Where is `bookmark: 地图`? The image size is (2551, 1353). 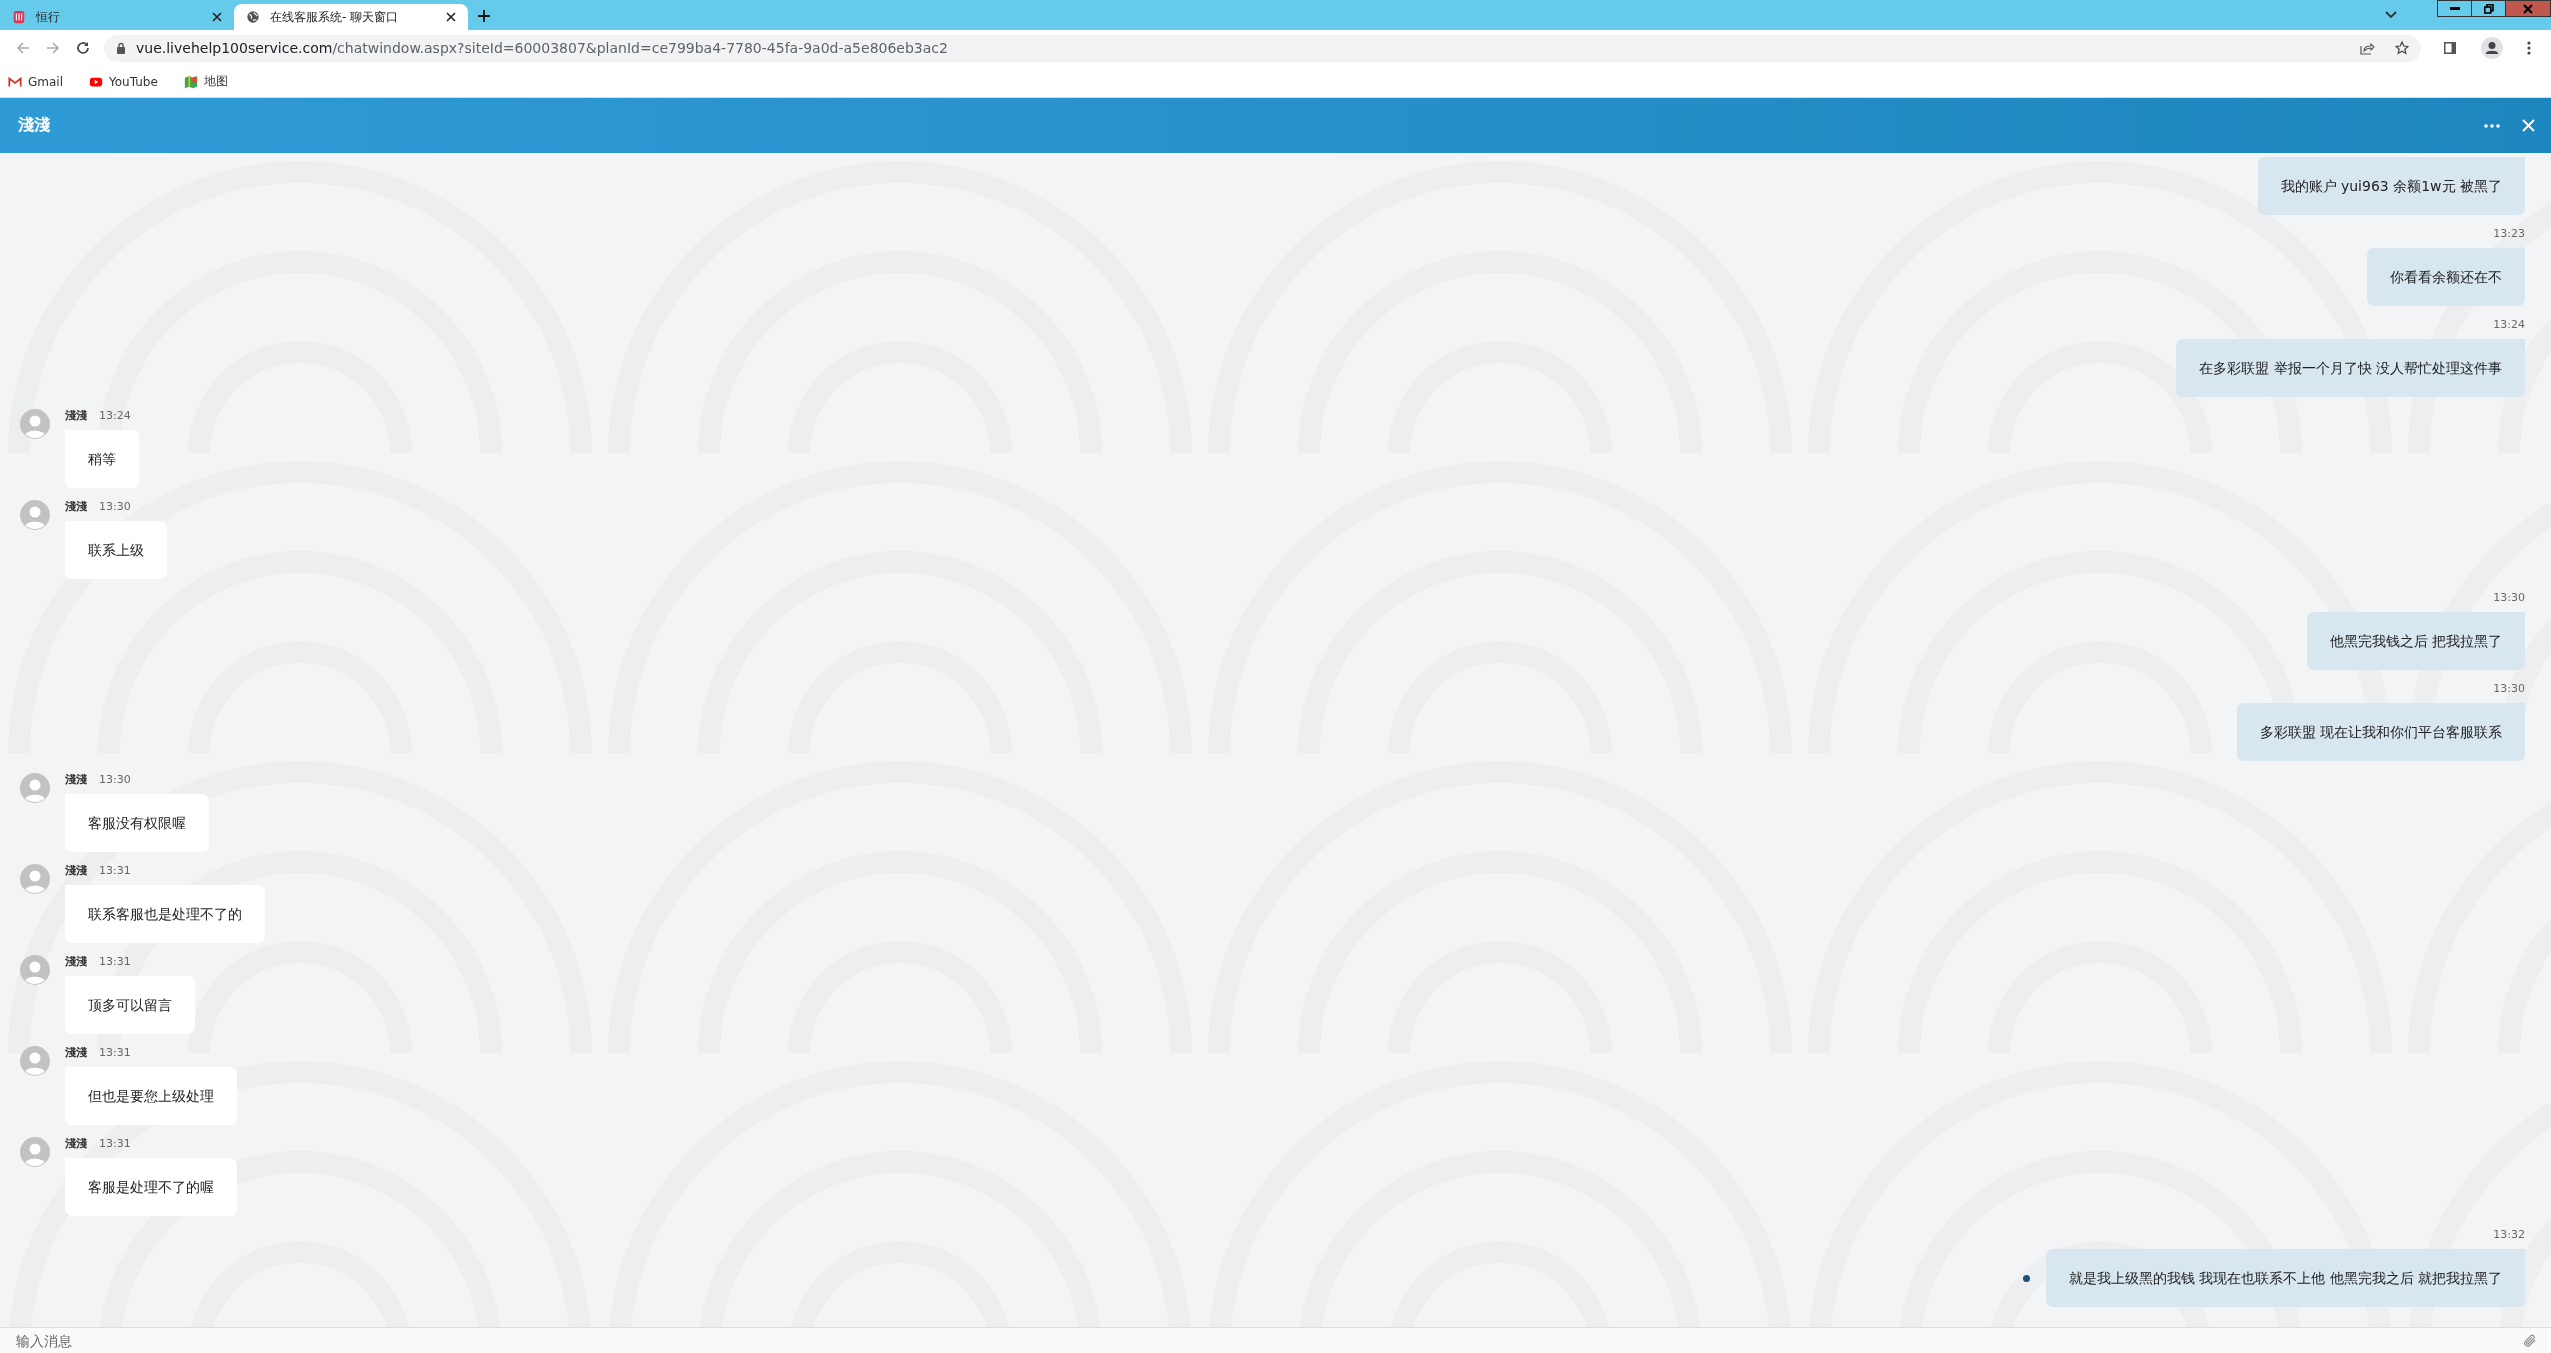
bookmark: 地图 is located at coordinates (205, 81).